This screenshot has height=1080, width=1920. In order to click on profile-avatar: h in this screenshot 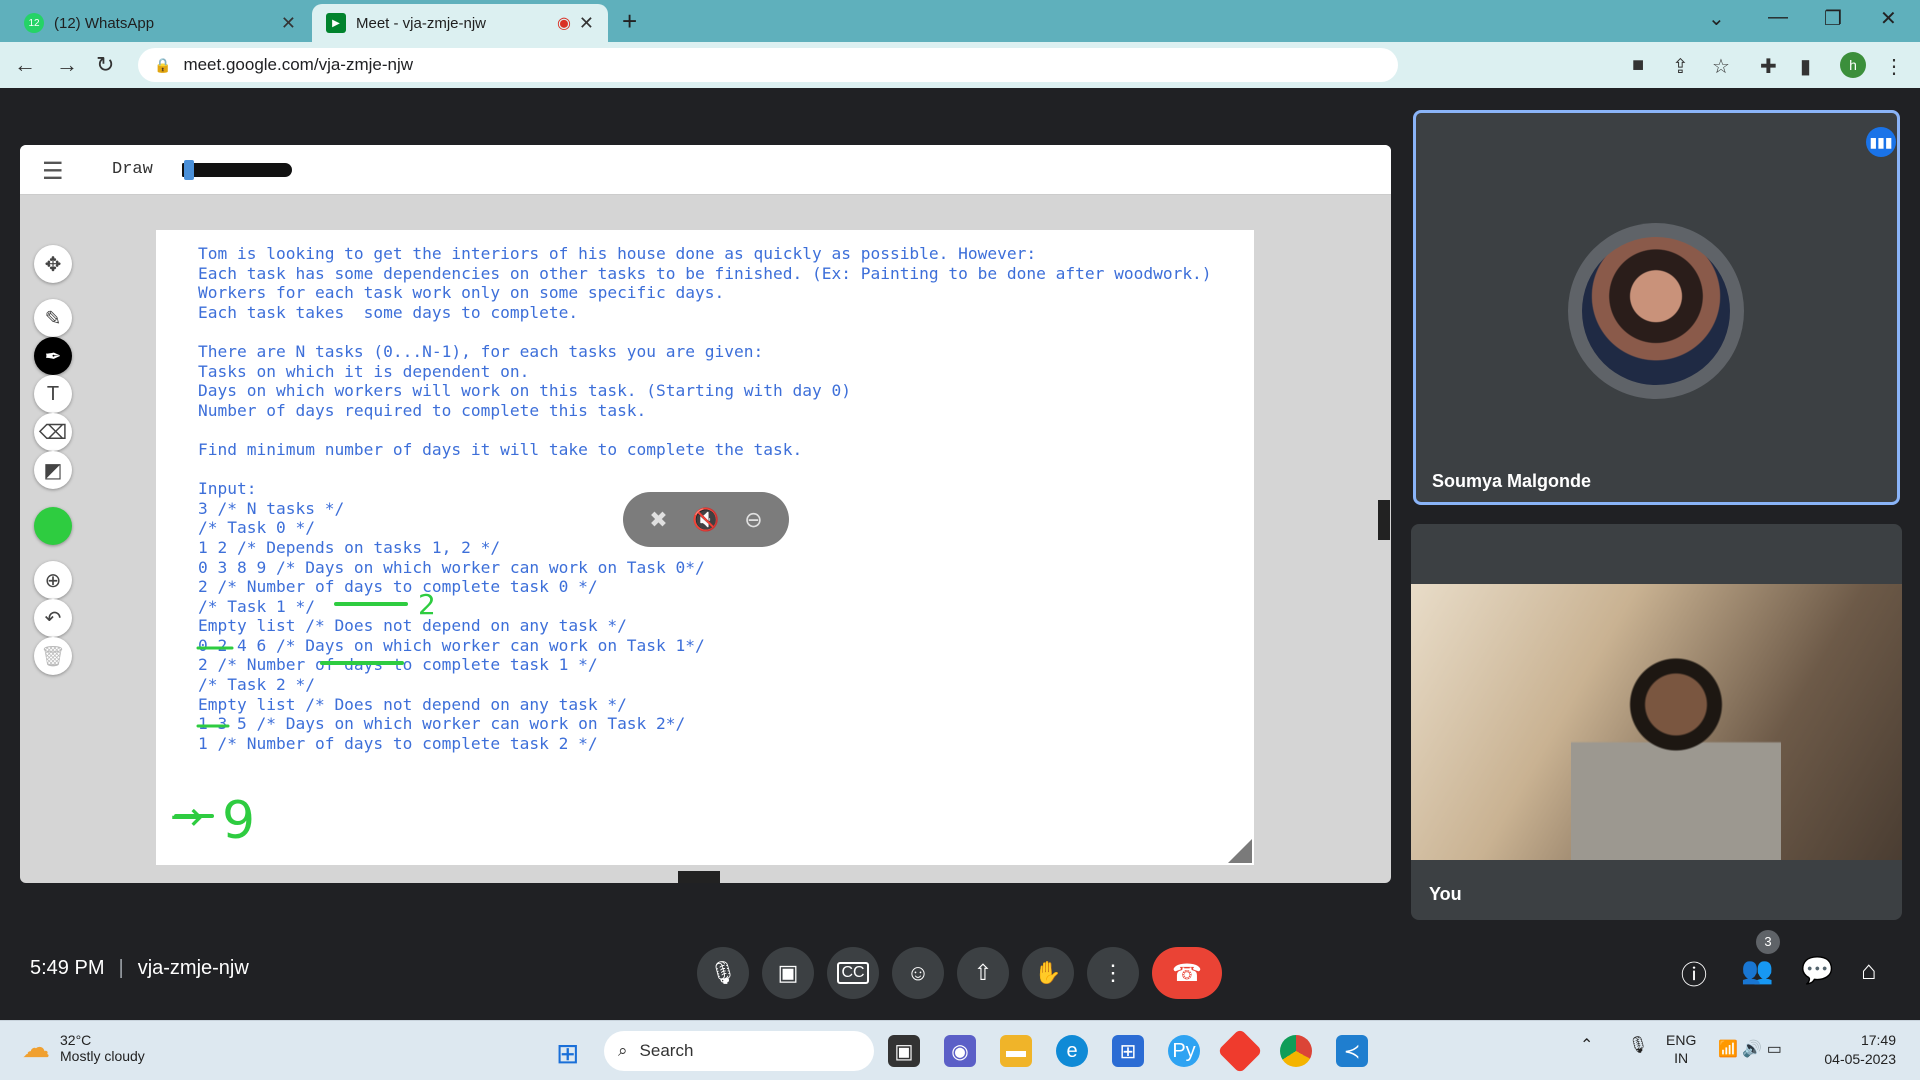, I will do `click(1853, 65)`.